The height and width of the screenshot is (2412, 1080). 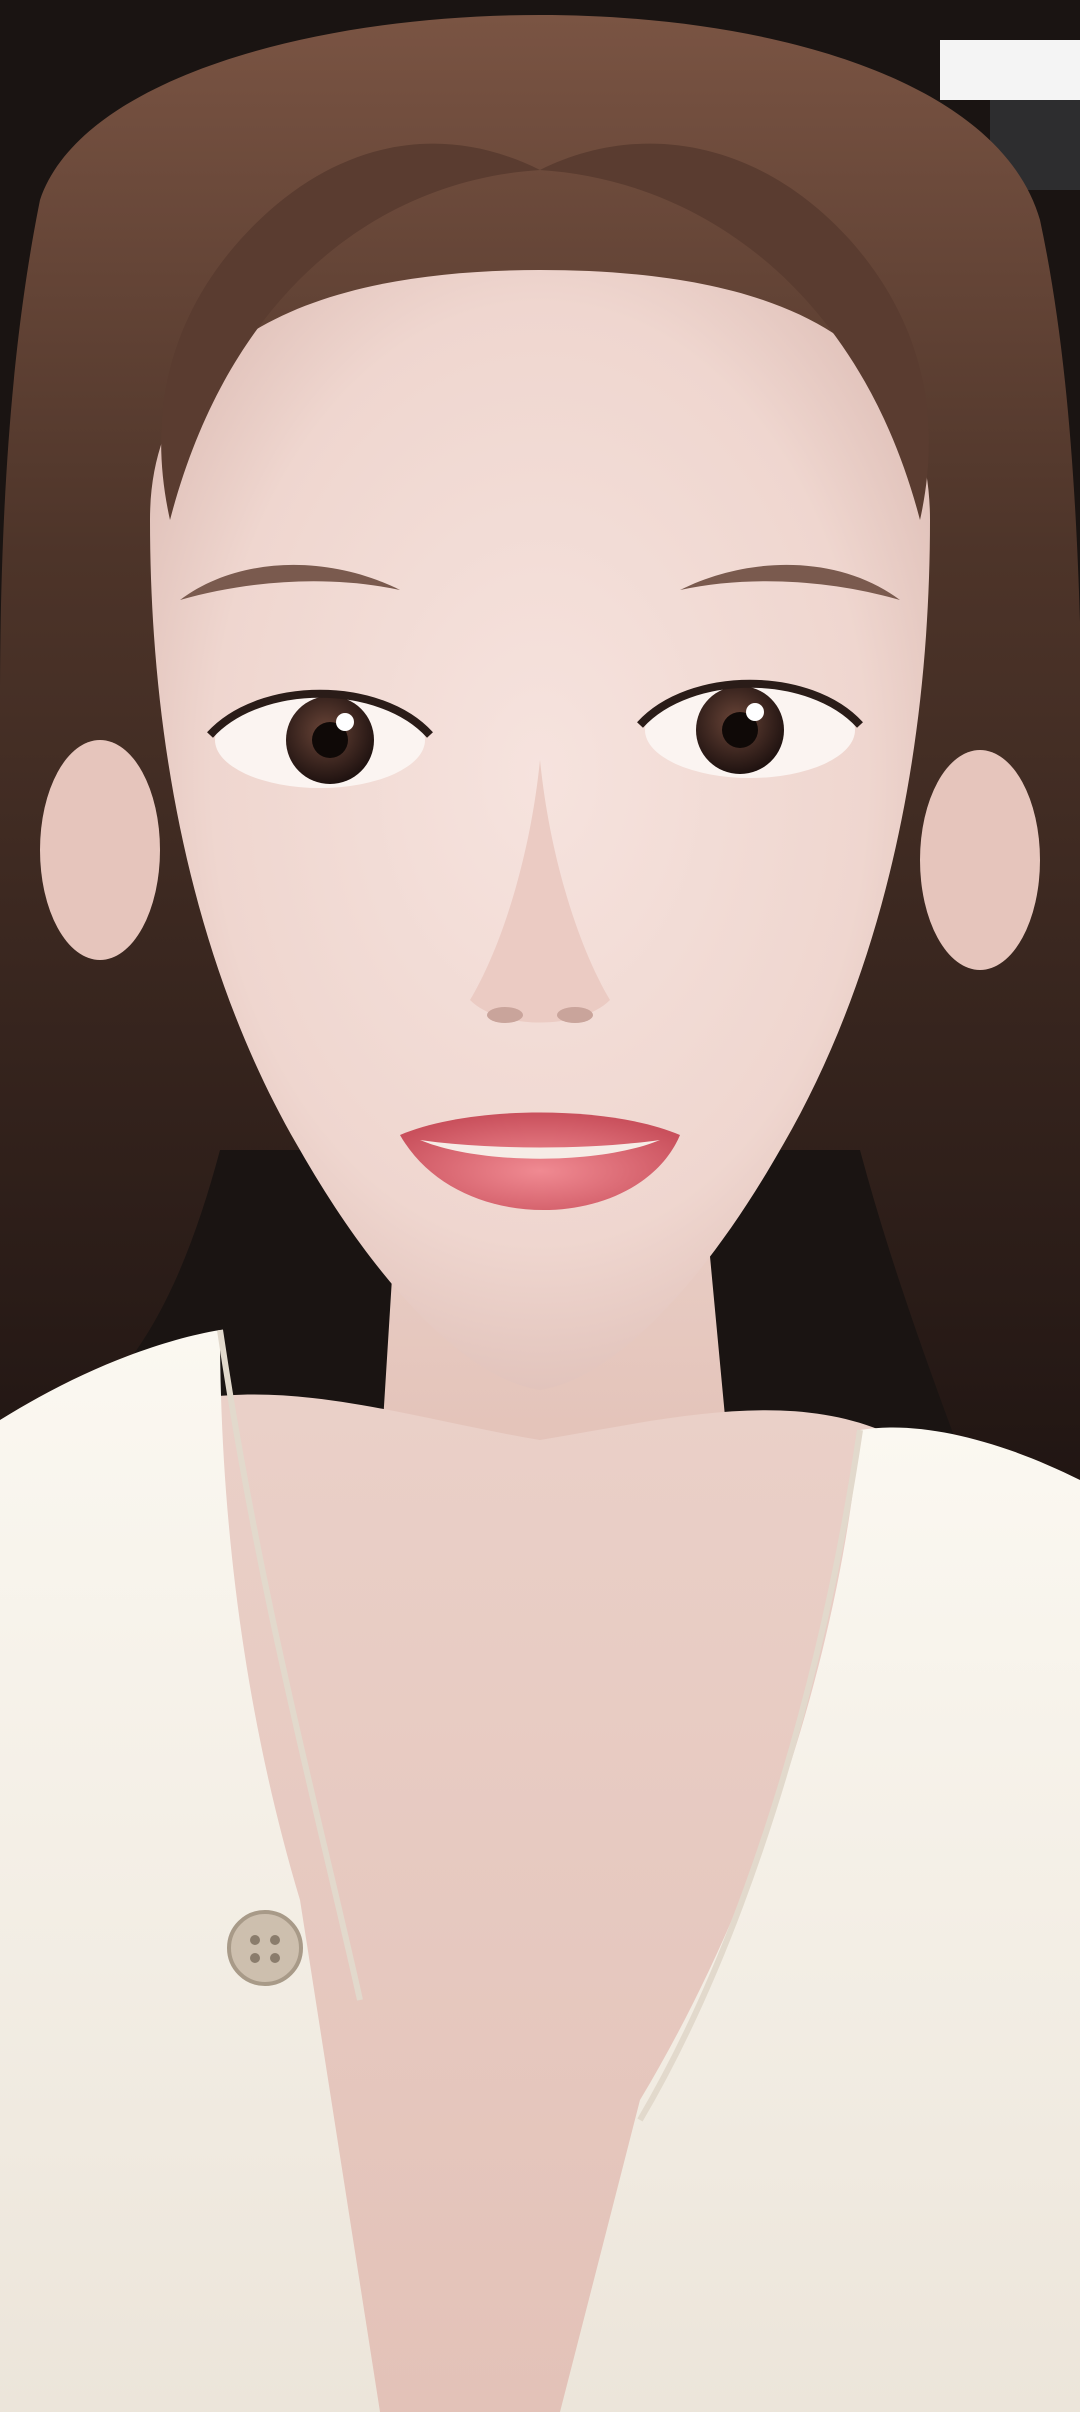 I want to click on ceiling-light, so click(x=1010, y=70).